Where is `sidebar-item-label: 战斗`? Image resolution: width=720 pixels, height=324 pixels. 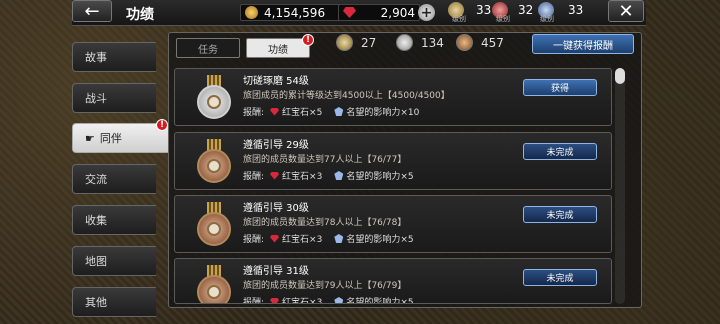 sidebar-item-label: 战斗 is located at coordinates (96, 98).